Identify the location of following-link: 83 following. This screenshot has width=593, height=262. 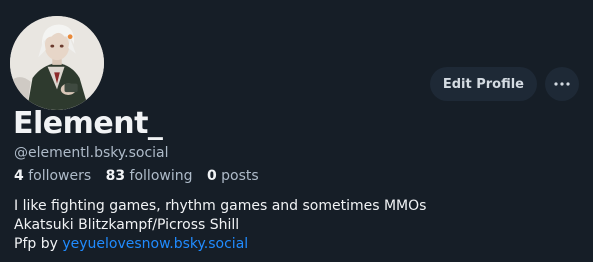
(151, 176).